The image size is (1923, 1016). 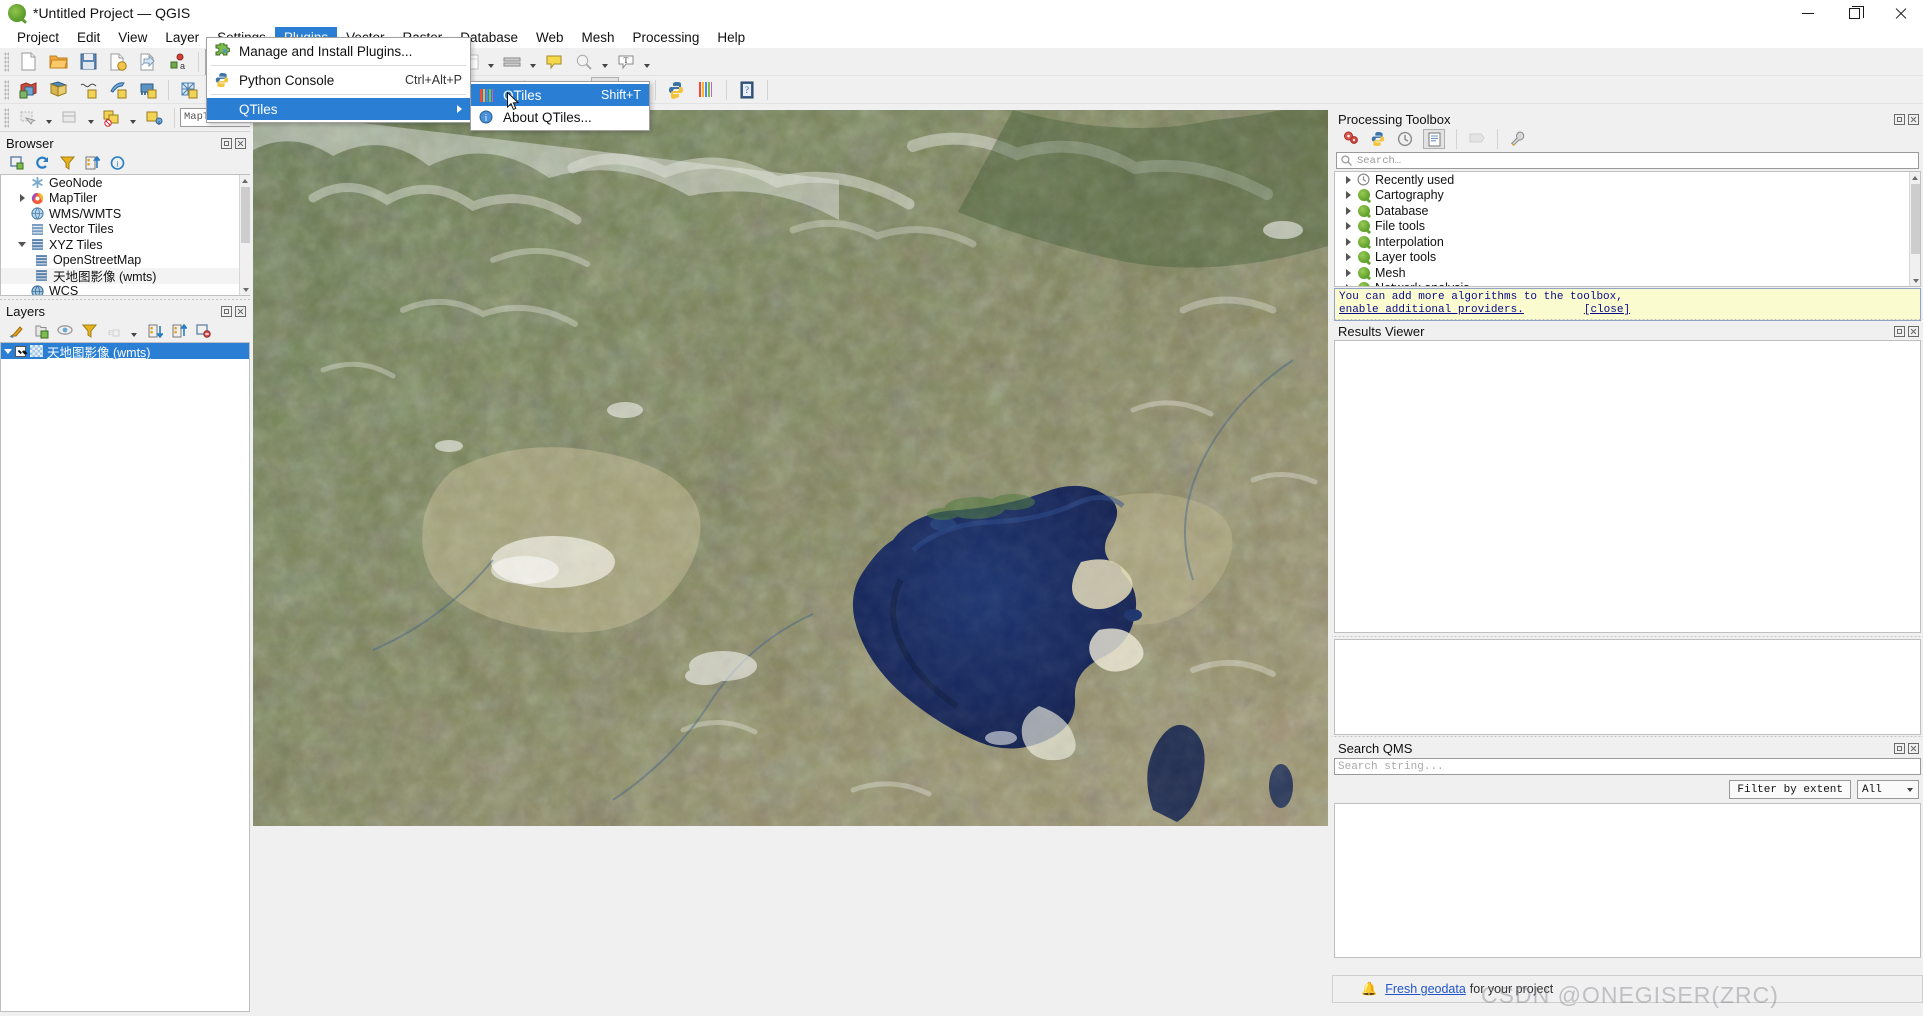 I want to click on search-qms-float-button, so click(x=1899, y=748).